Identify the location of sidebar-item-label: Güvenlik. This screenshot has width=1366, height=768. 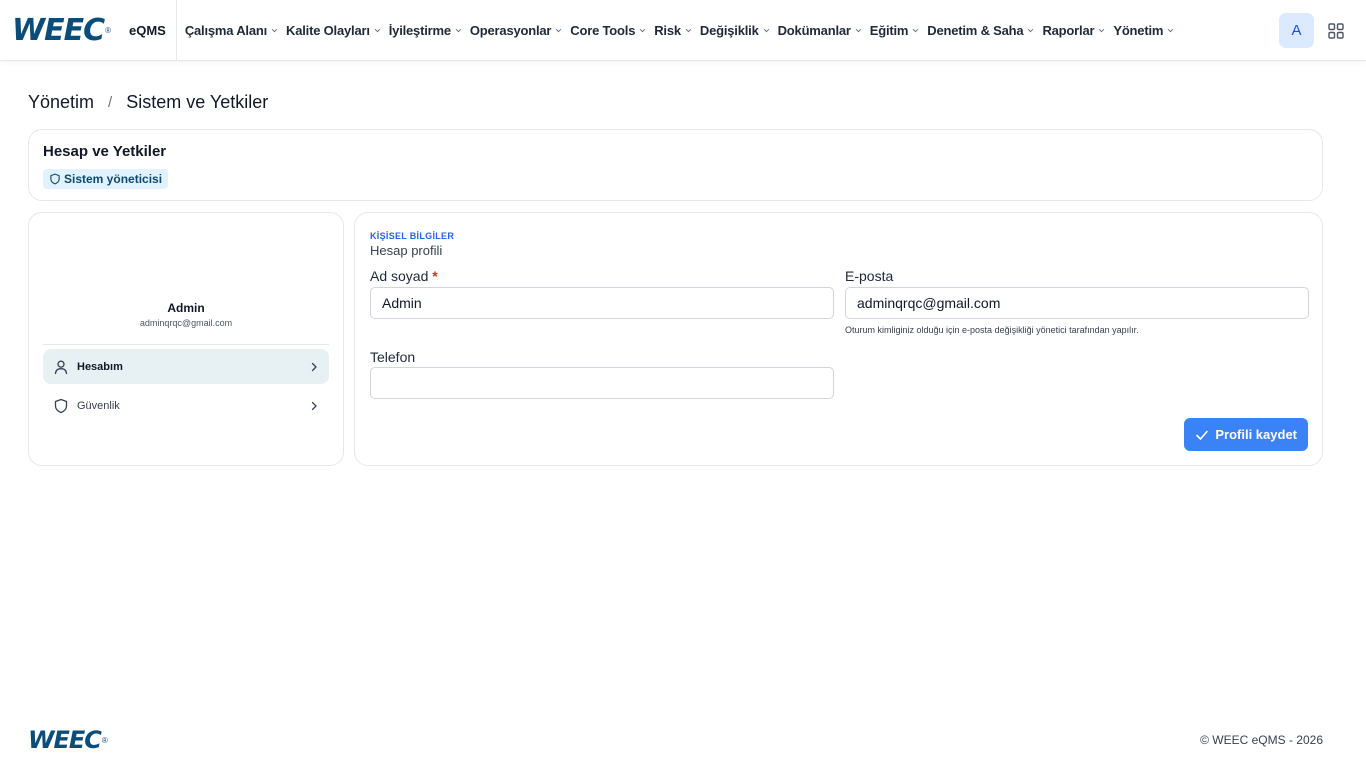
(98, 405).